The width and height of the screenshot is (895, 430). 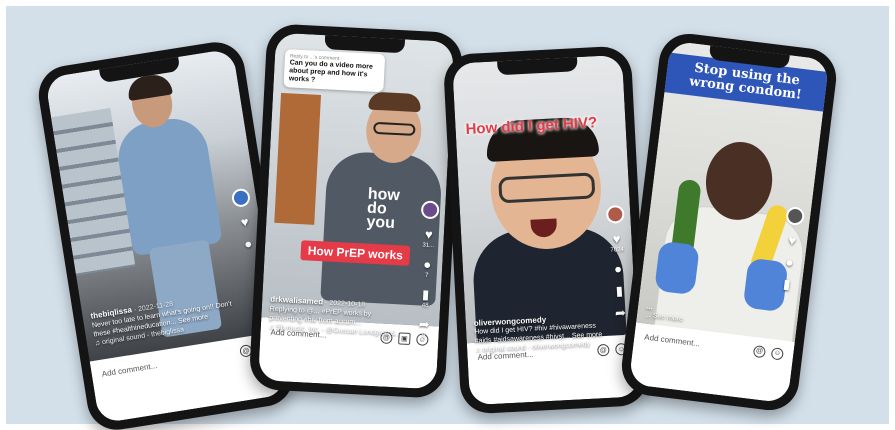 What do you see at coordinates (426, 275) in the screenshot?
I see `comment-count: 7` at bounding box center [426, 275].